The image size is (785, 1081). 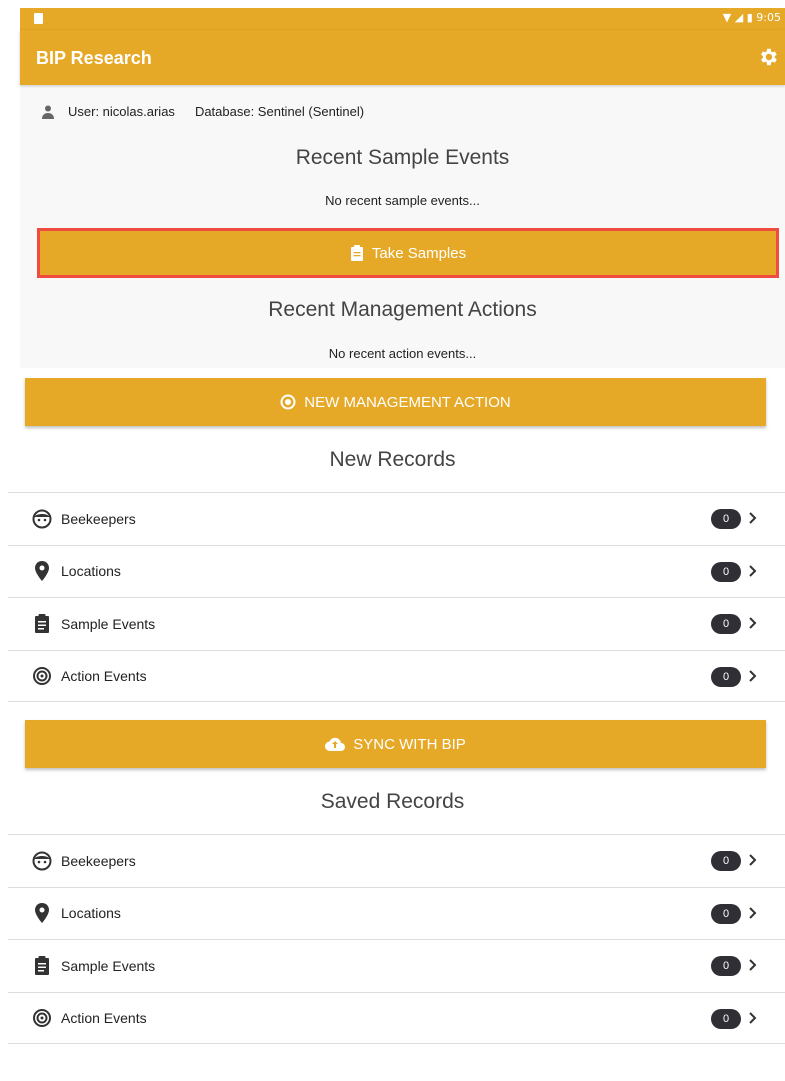 I want to click on saved-records-action-events: Action Events 0, so click(x=396, y=1017).